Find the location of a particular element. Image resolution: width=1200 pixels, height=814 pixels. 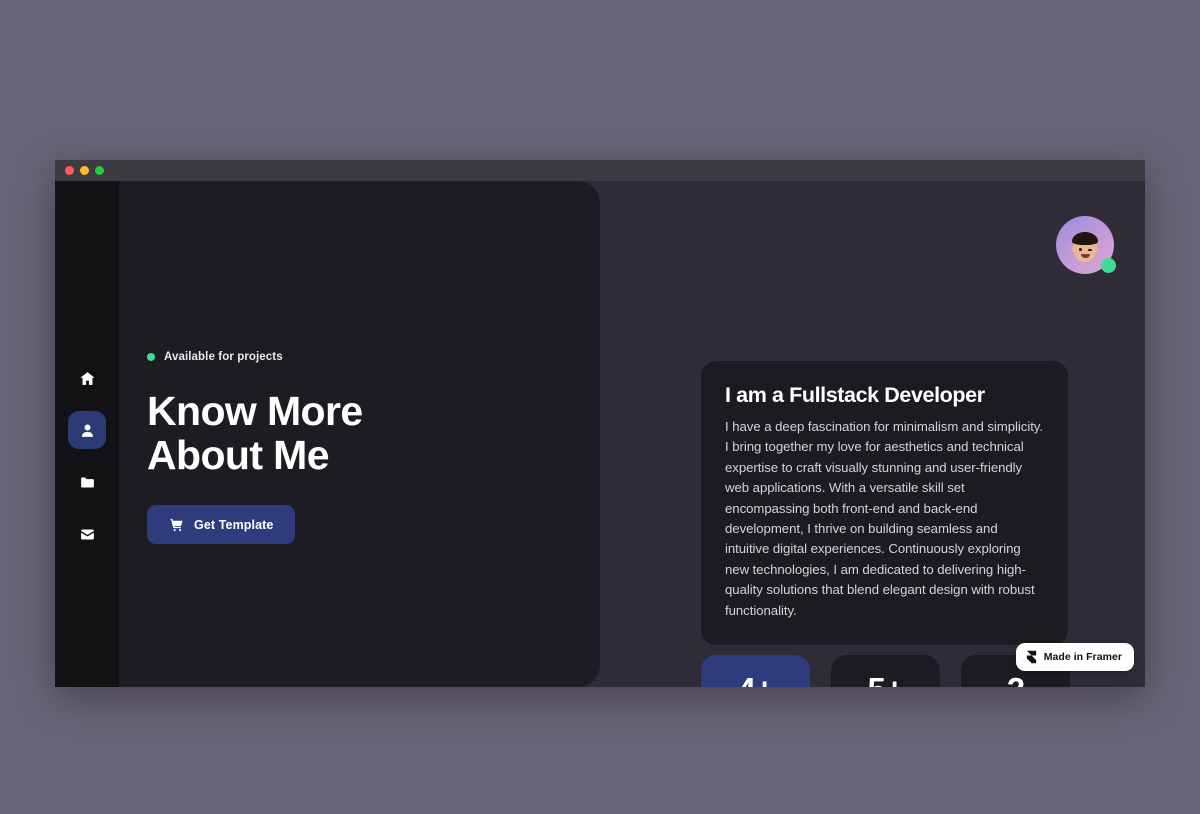

sidebar-item-projects is located at coordinates (87, 482).